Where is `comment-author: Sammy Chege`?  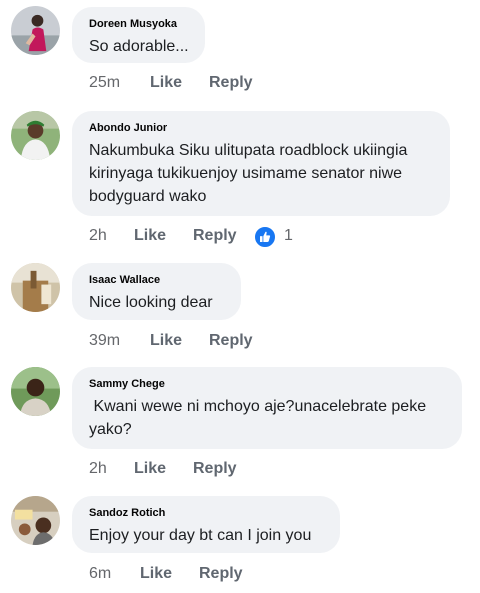
comment-author: Sammy Chege is located at coordinates (267, 384).